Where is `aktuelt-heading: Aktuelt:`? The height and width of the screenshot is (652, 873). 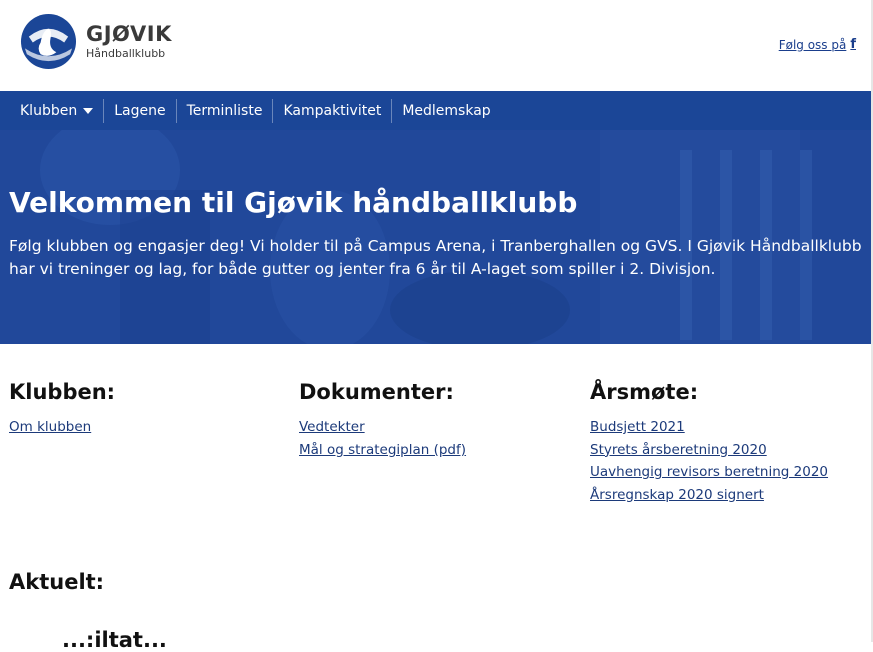 aktuelt-heading: Aktuelt: is located at coordinates (57, 582).